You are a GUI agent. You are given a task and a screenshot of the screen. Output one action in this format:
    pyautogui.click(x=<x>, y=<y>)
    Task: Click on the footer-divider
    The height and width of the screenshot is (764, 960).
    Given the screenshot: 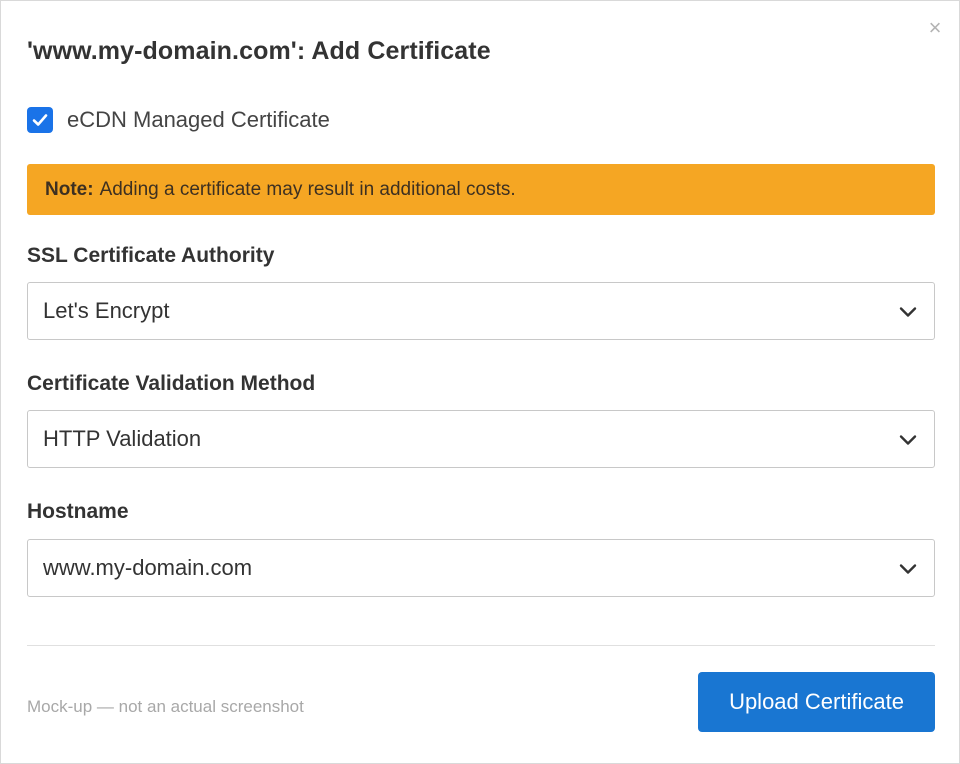 What is the action you would take?
    pyautogui.click(x=481, y=645)
    